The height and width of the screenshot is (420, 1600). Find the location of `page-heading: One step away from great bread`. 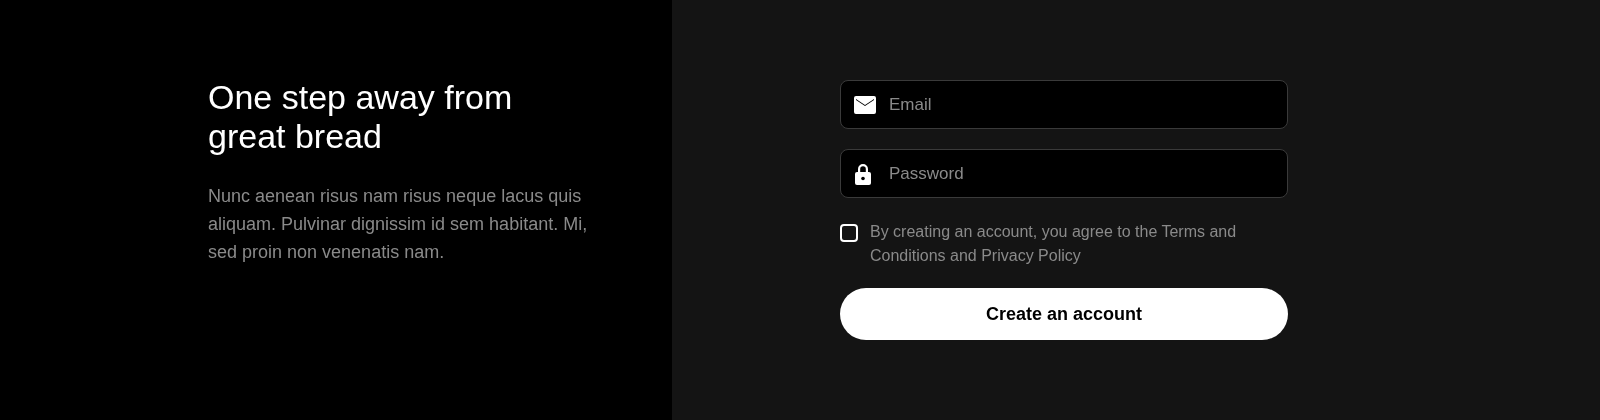

page-heading: One step away from great bread is located at coordinates (361, 117).